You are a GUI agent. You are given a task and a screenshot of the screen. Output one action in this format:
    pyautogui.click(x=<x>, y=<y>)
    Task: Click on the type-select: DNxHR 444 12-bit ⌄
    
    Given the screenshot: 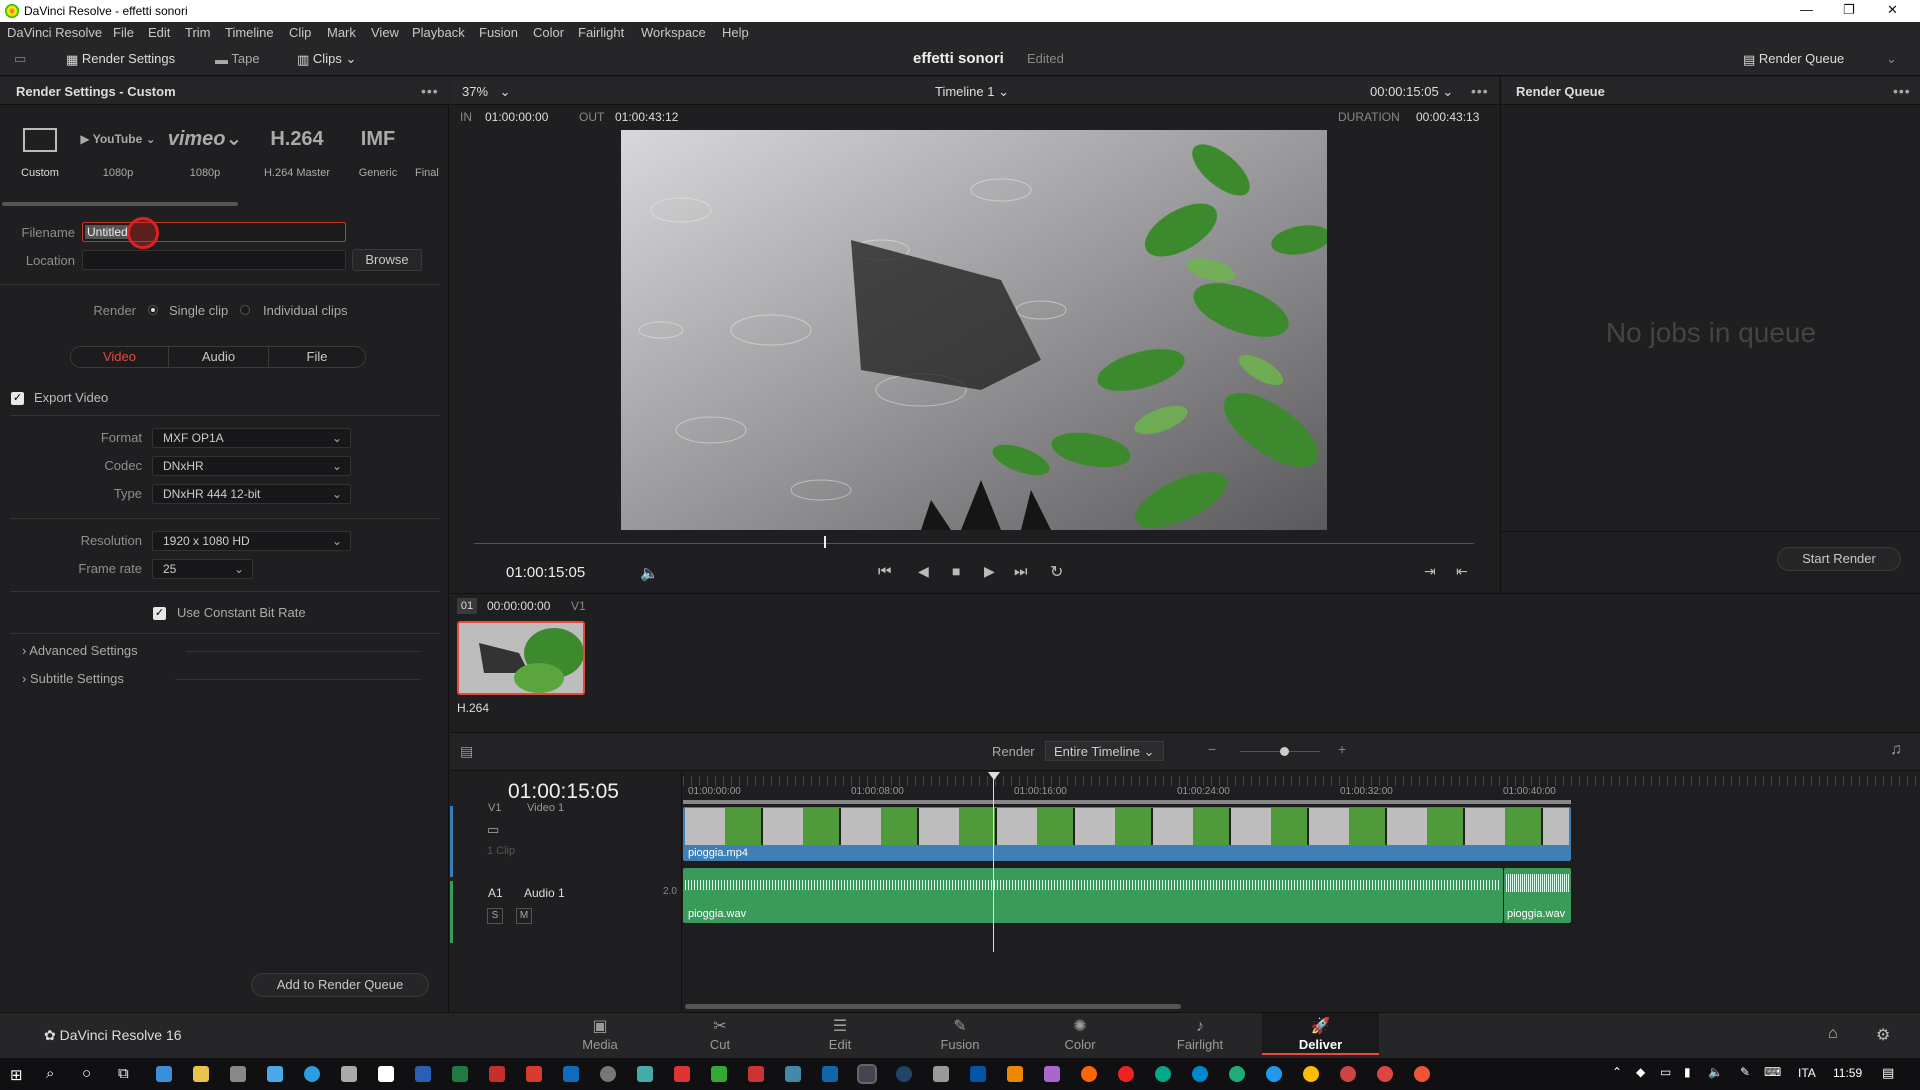 What is the action you would take?
    pyautogui.click(x=251, y=494)
    